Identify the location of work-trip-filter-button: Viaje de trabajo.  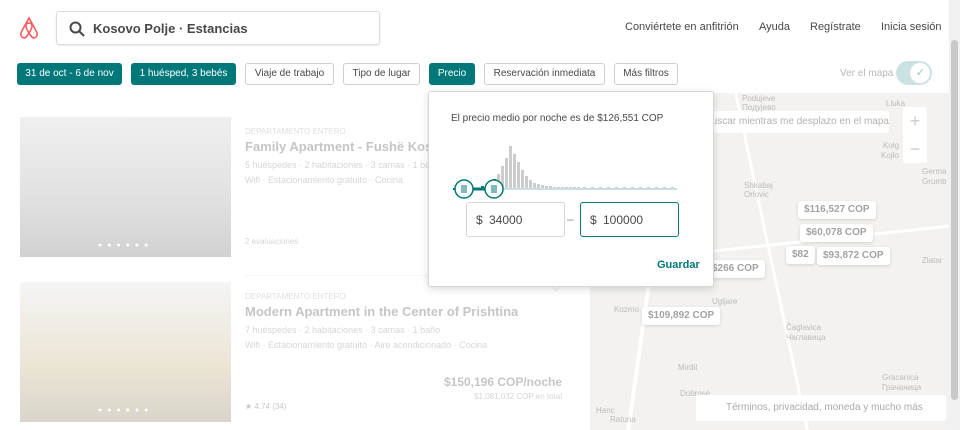
(289, 74).